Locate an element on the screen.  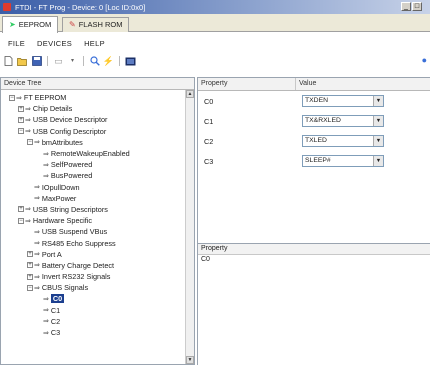
chip-icon is located at coordinates (130, 61).